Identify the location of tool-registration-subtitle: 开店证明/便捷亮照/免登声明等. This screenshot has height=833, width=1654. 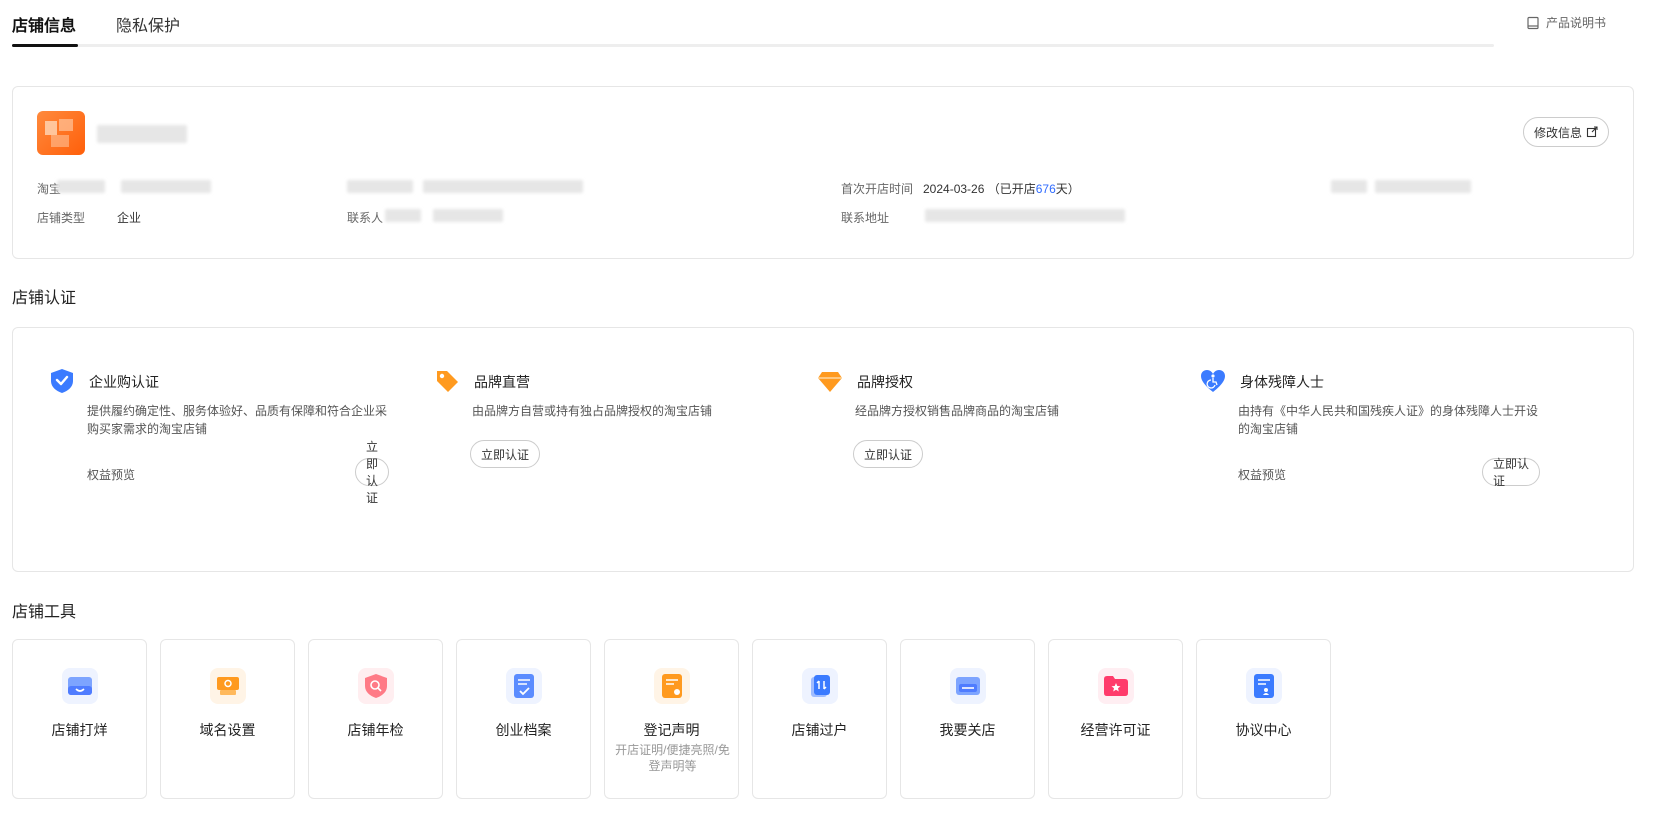
(672, 758).